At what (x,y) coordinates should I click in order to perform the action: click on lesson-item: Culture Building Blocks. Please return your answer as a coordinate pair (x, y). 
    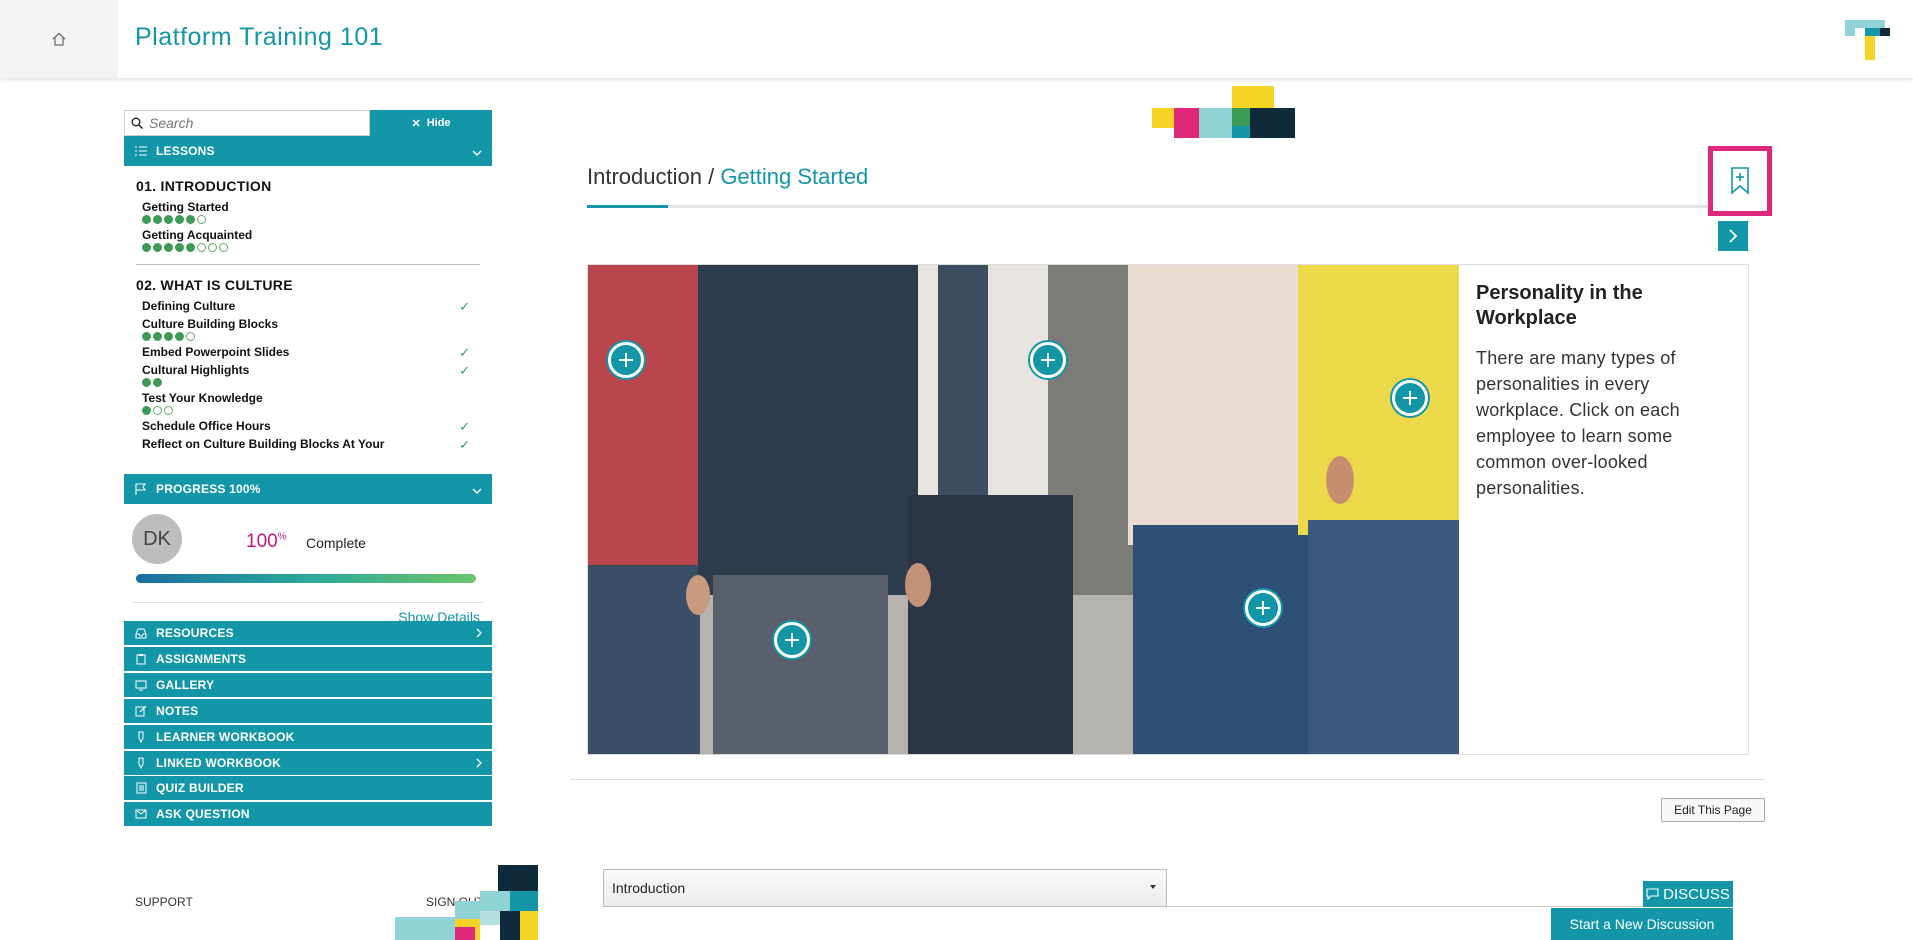
    Looking at the image, I should click on (314, 329).